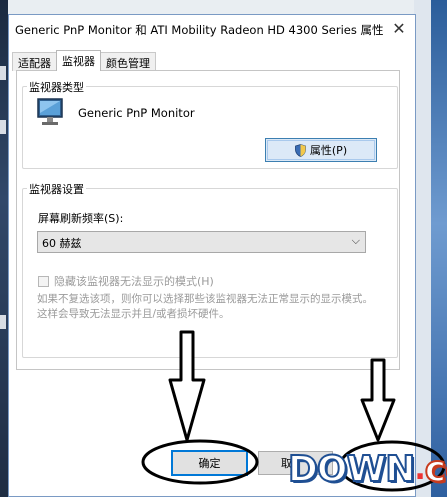 Image resolution: width=447 pixels, height=497 pixels. What do you see at coordinates (209, 463) in the screenshot?
I see `ok-button: 确定` at bounding box center [209, 463].